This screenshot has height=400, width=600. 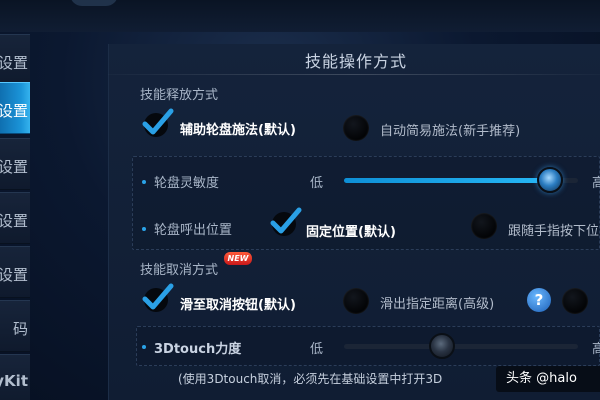 I want to click on cancel-section-label: 技能取消方式, so click(x=179, y=270).